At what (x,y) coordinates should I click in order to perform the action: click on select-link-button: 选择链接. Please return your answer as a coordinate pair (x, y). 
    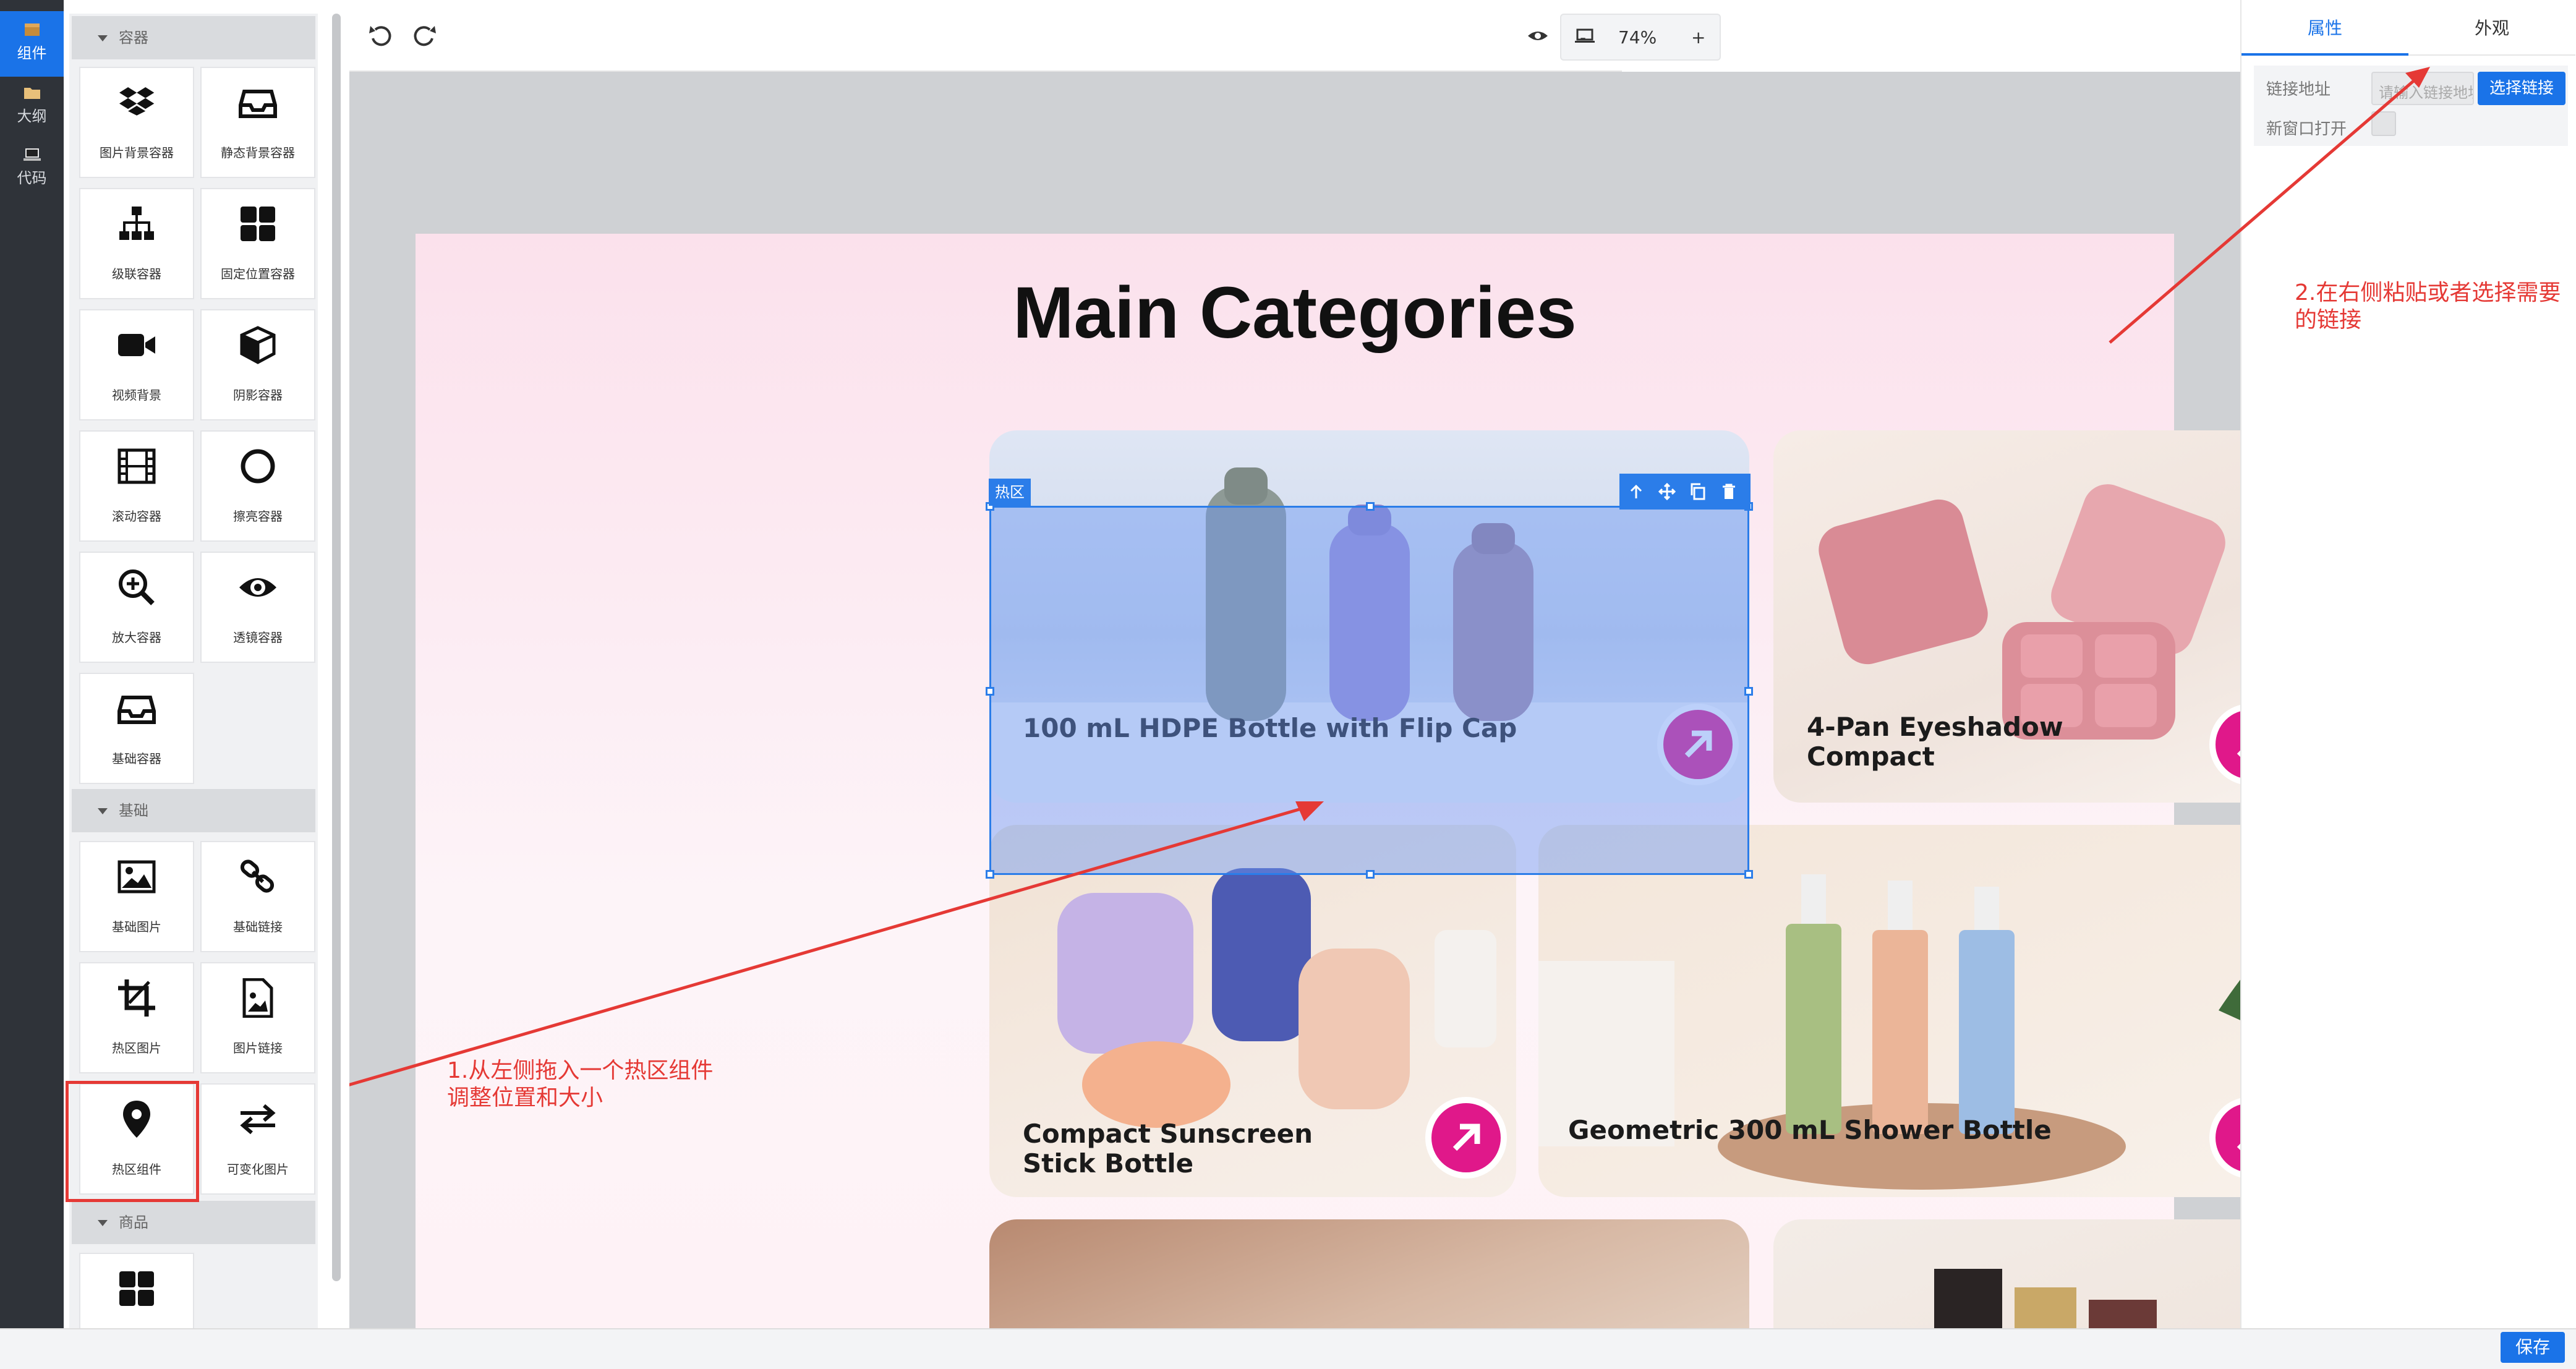
    Looking at the image, I should click on (2521, 88).